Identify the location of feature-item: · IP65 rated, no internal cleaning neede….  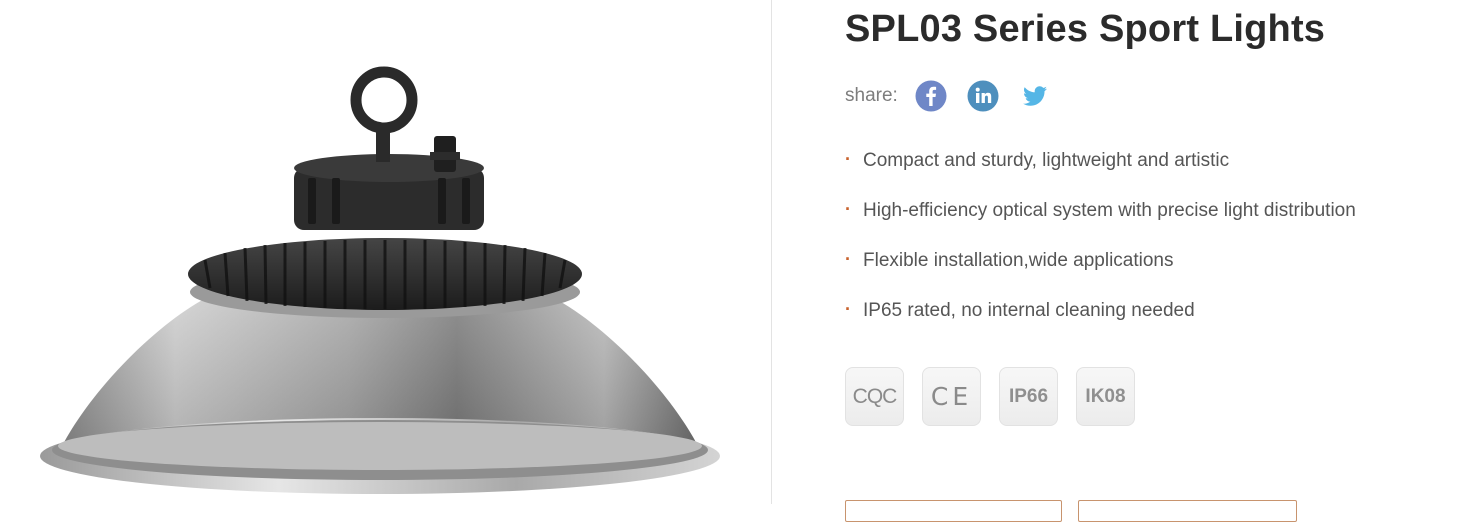
(1020, 310).